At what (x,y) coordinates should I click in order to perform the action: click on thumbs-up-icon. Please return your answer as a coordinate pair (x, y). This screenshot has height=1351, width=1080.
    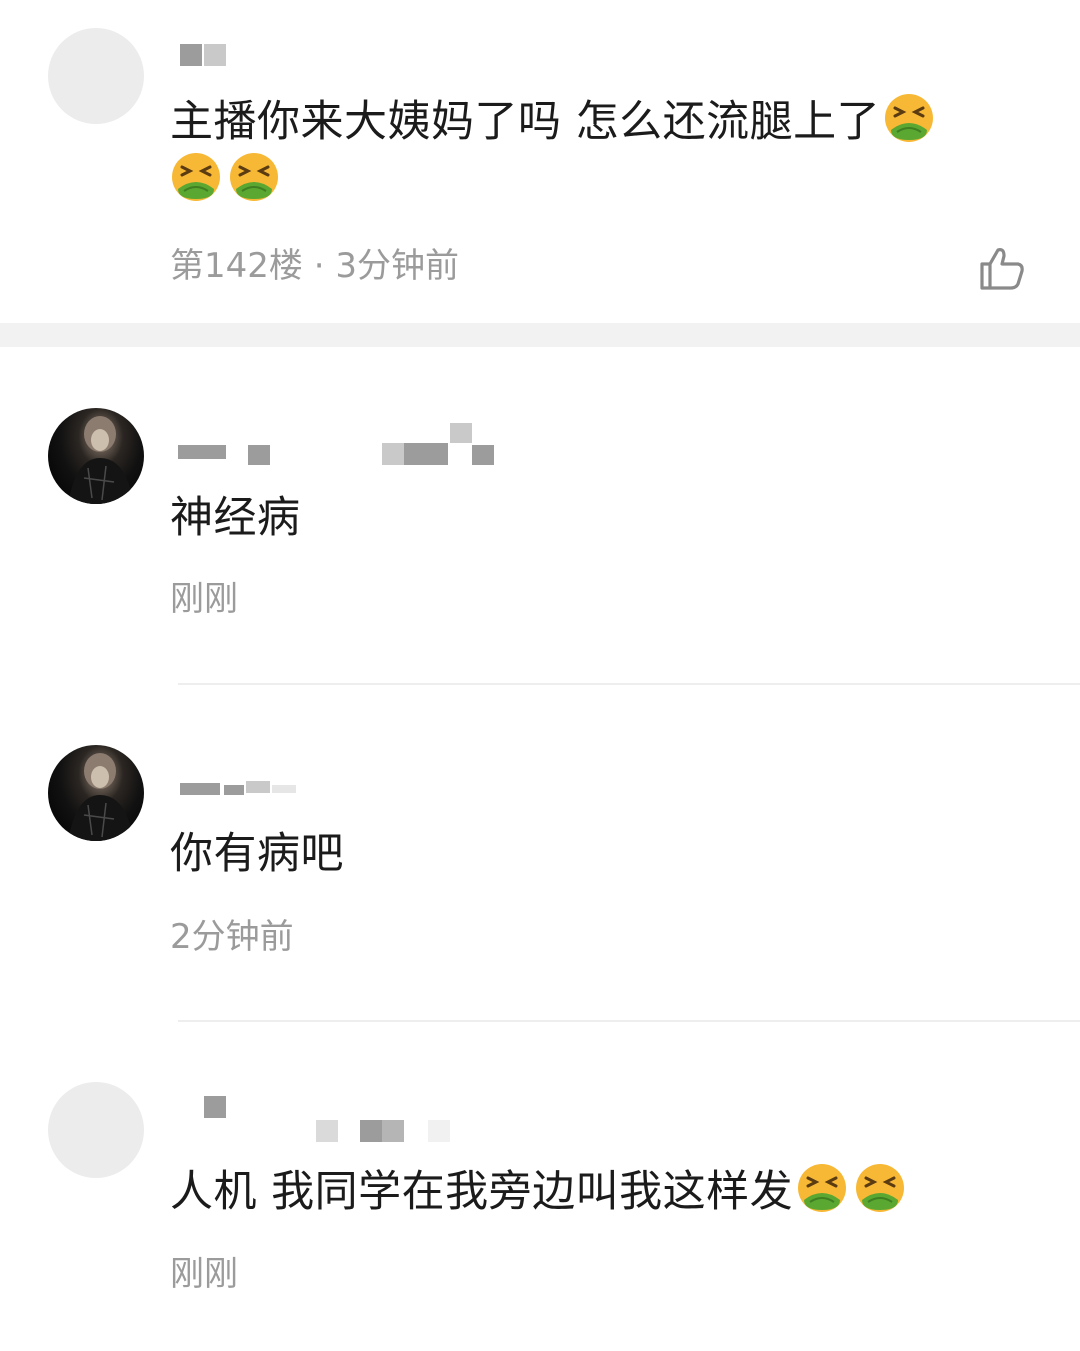
    Looking at the image, I should click on (1001, 268).